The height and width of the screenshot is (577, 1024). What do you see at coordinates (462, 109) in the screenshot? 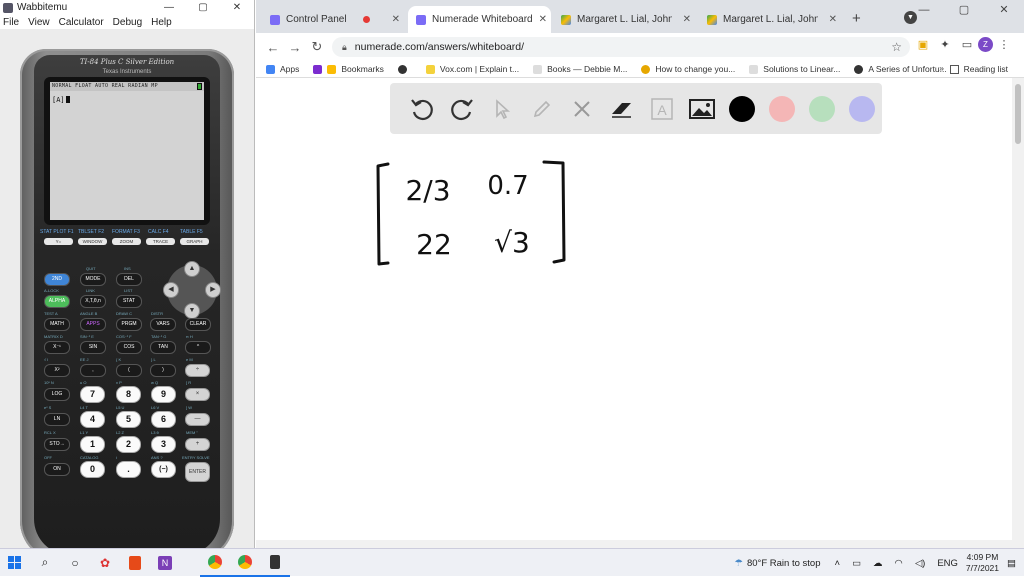
I see `redo-icon` at bounding box center [462, 109].